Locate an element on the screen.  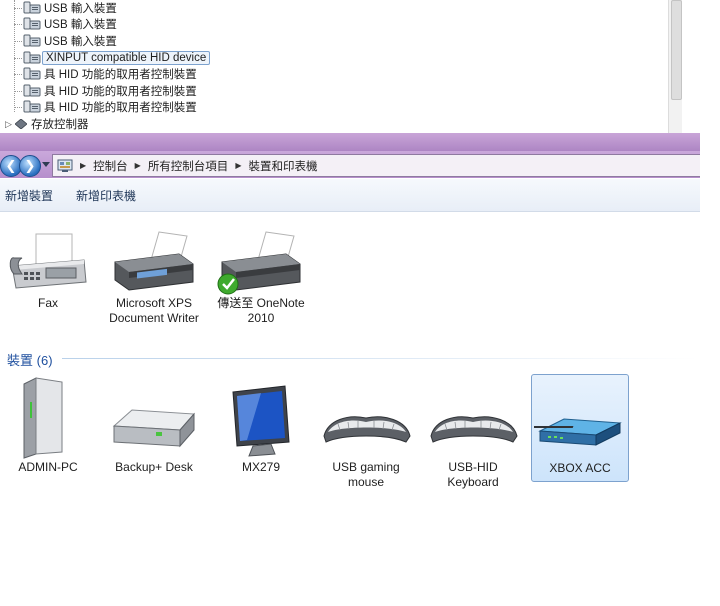
tree-vertical-scrollbar is located at coordinates (675, 66).